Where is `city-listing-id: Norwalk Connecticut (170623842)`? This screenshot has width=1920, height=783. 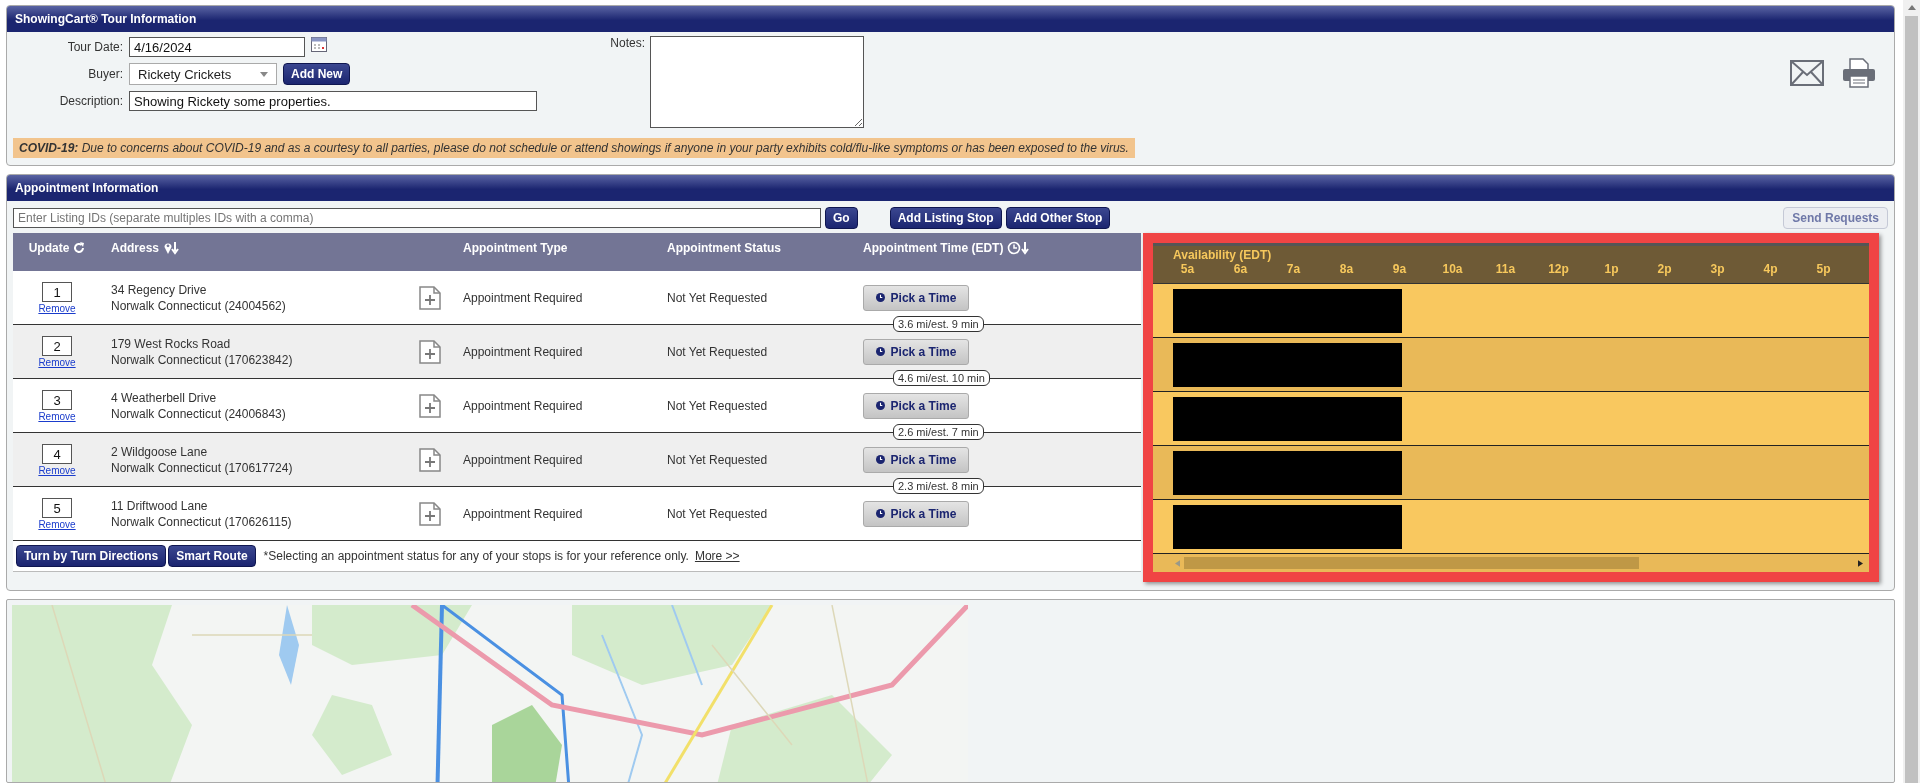
city-listing-id: Norwalk Connecticut (170623842) is located at coordinates (202, 359).